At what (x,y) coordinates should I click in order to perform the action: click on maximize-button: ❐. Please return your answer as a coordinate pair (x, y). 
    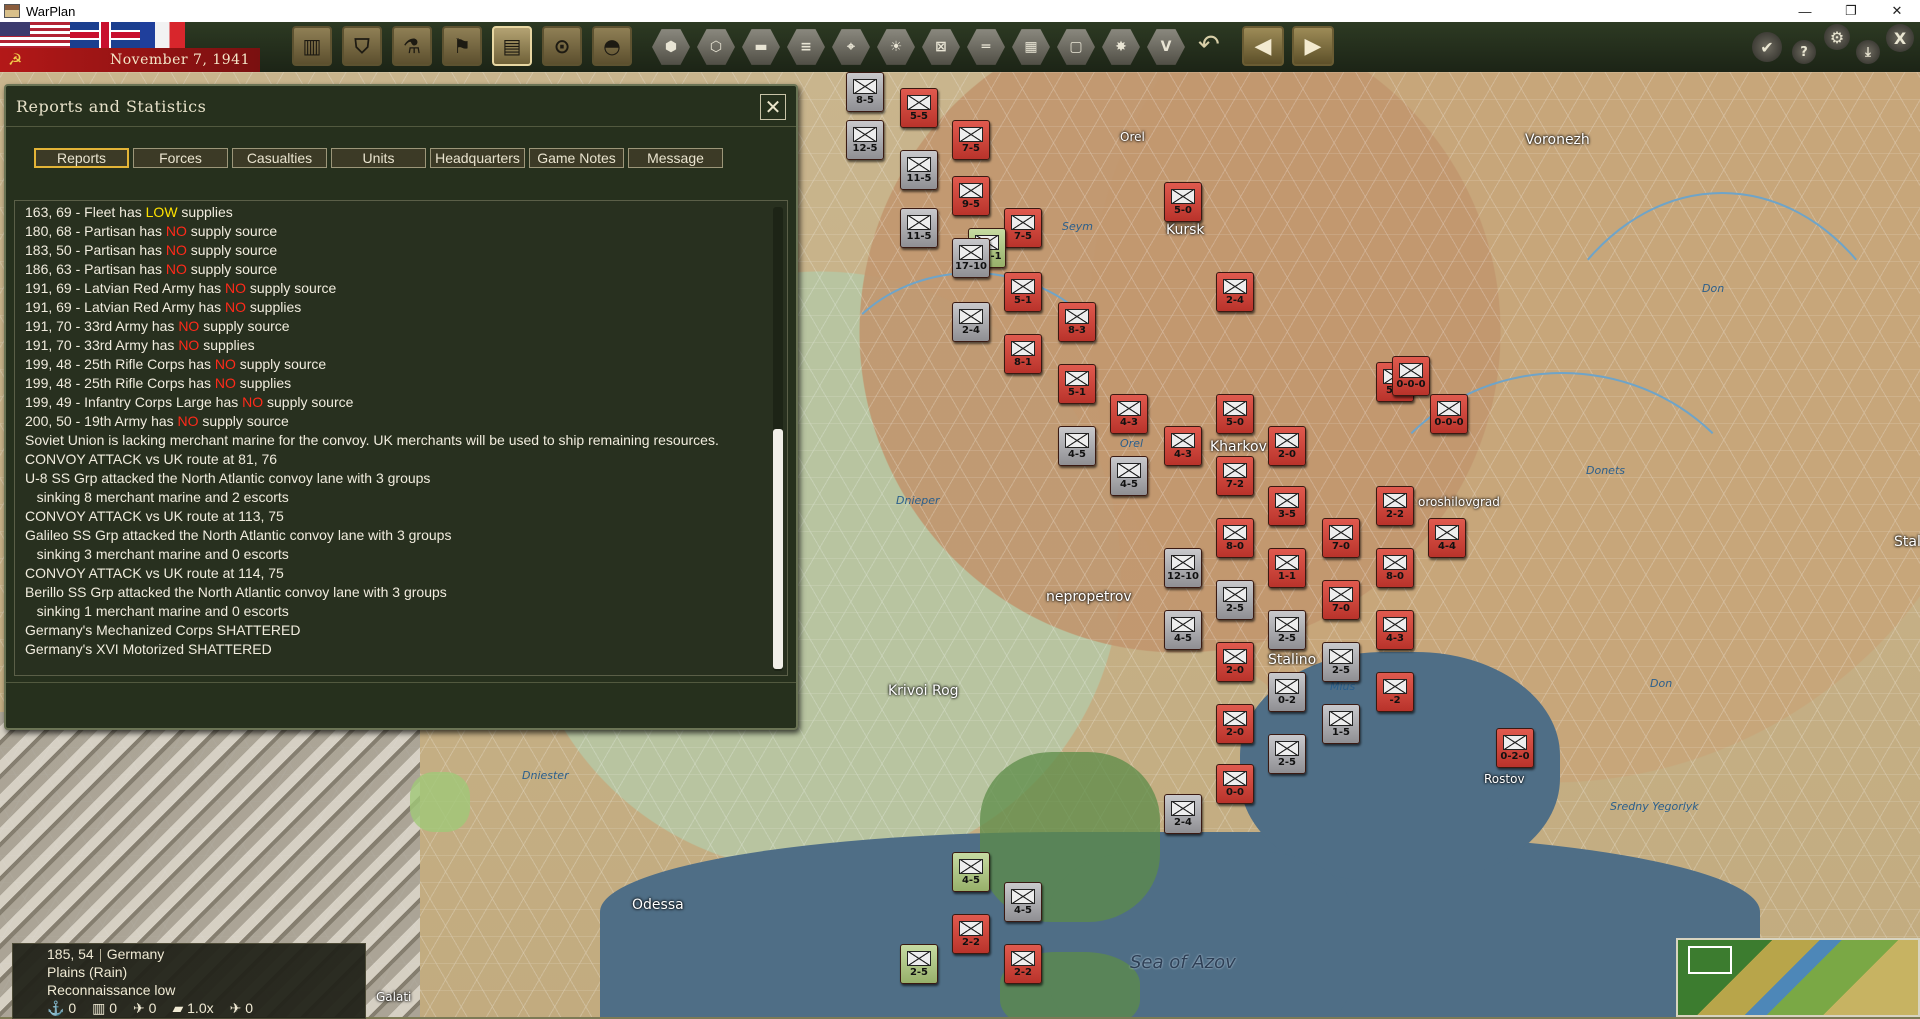
    Looking at the image, I should click on (1851, 11).